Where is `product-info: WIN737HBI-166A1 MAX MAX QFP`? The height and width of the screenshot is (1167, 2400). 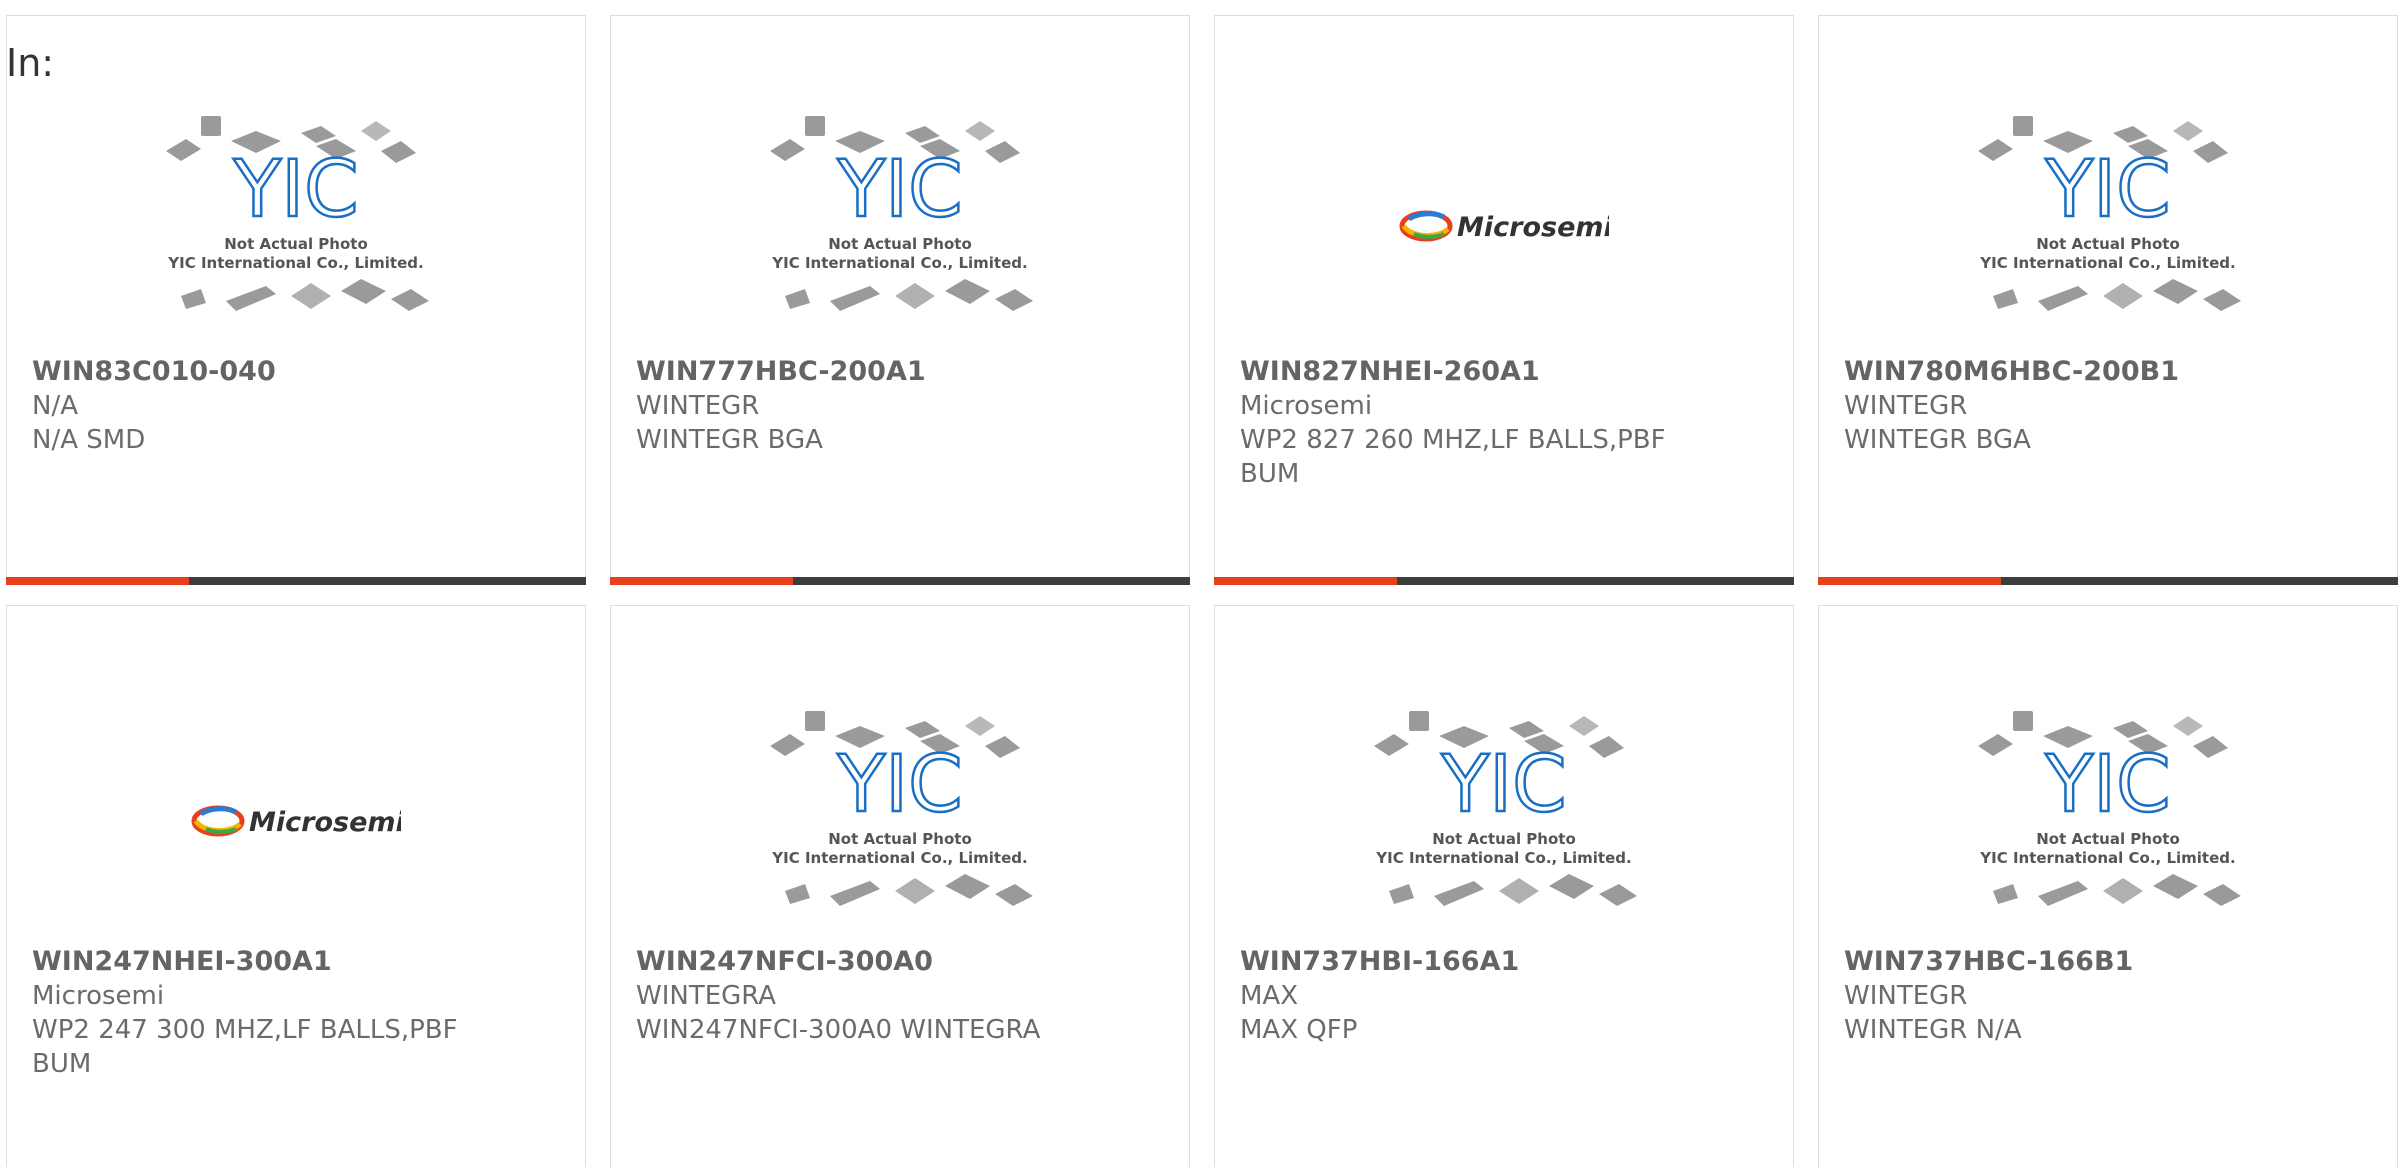 product-info: WIN737HBI-166A1 MAX MAX QFP is located at coordinates (1456, 996).